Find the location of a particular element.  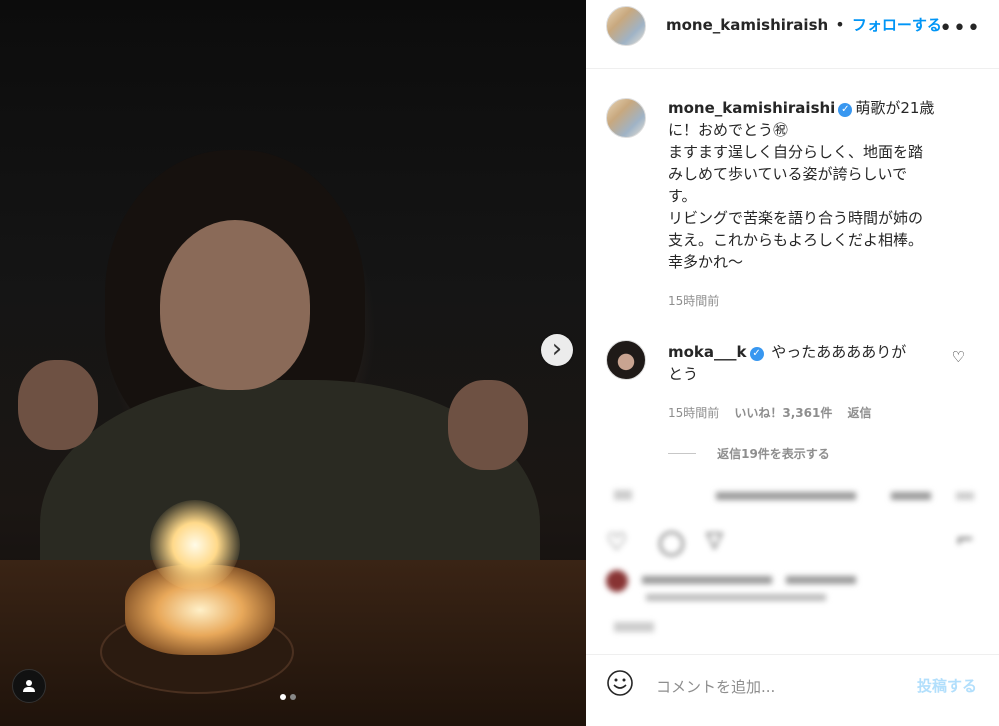

chevron-right-icon: › is located at coordinates (557, 349).